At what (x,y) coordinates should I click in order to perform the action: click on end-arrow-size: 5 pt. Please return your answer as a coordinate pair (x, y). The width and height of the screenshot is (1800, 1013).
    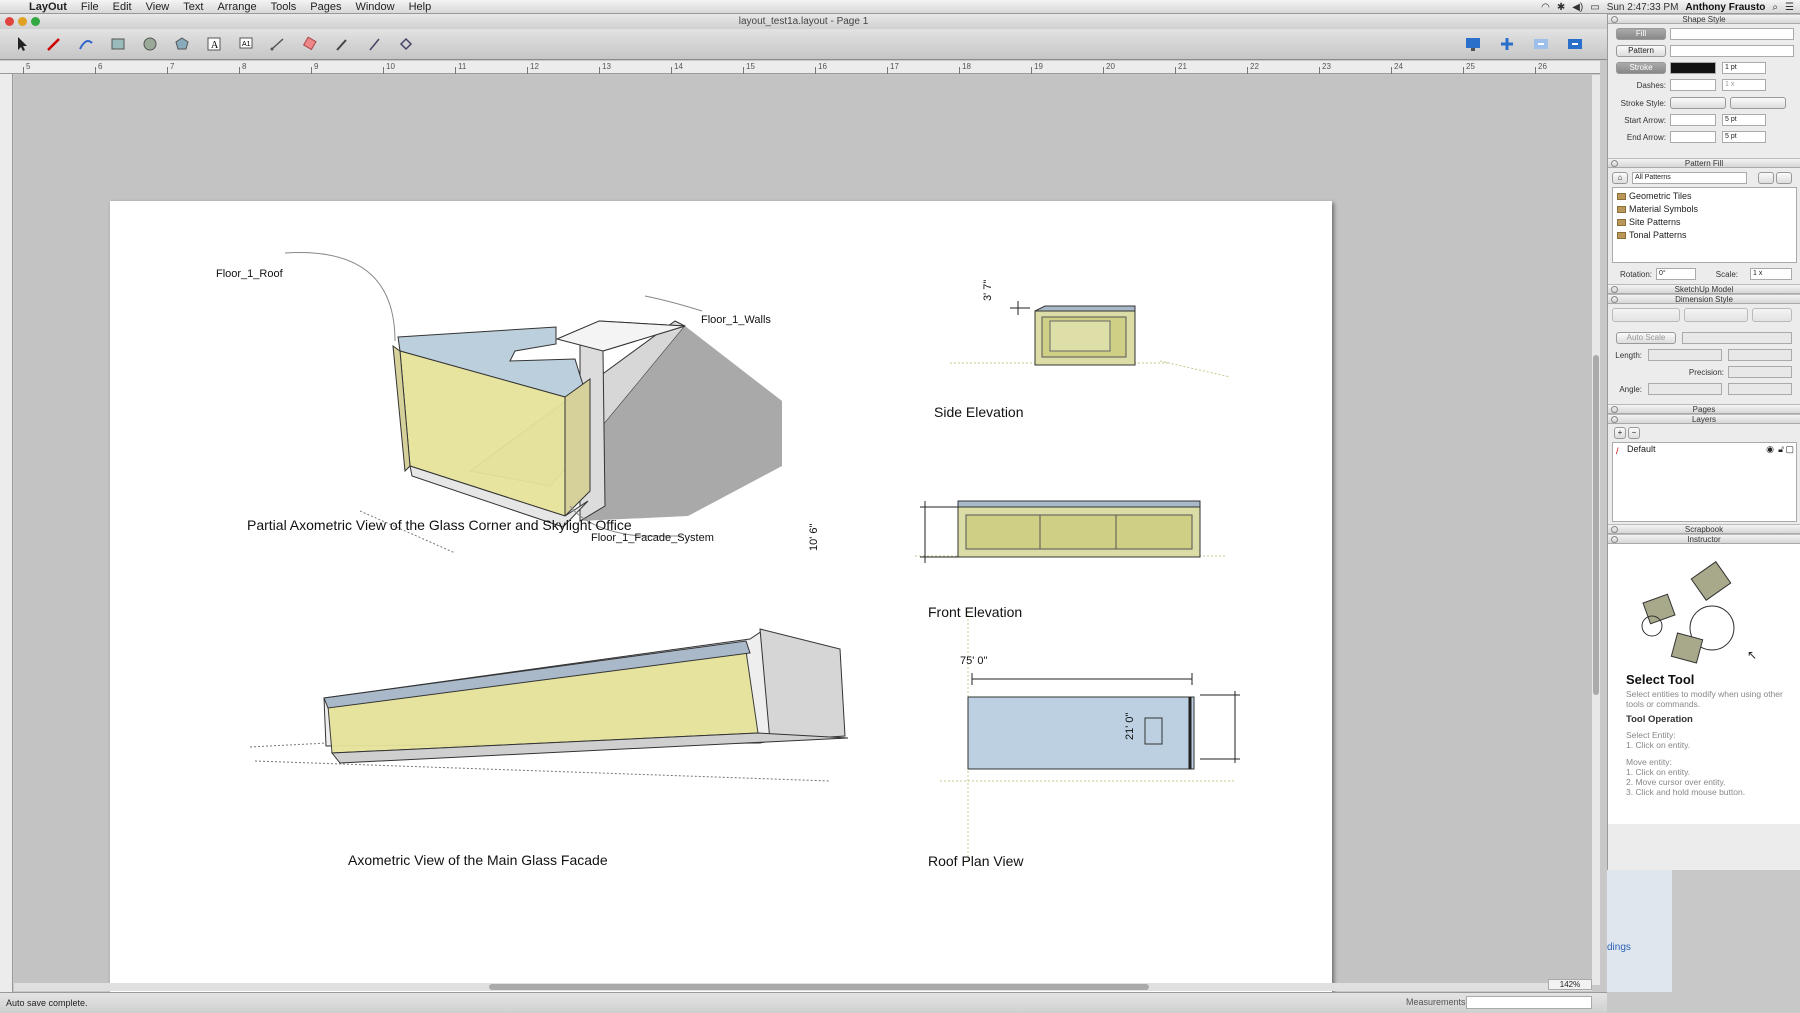
    Looking at the image, I should click on (1744, 137).